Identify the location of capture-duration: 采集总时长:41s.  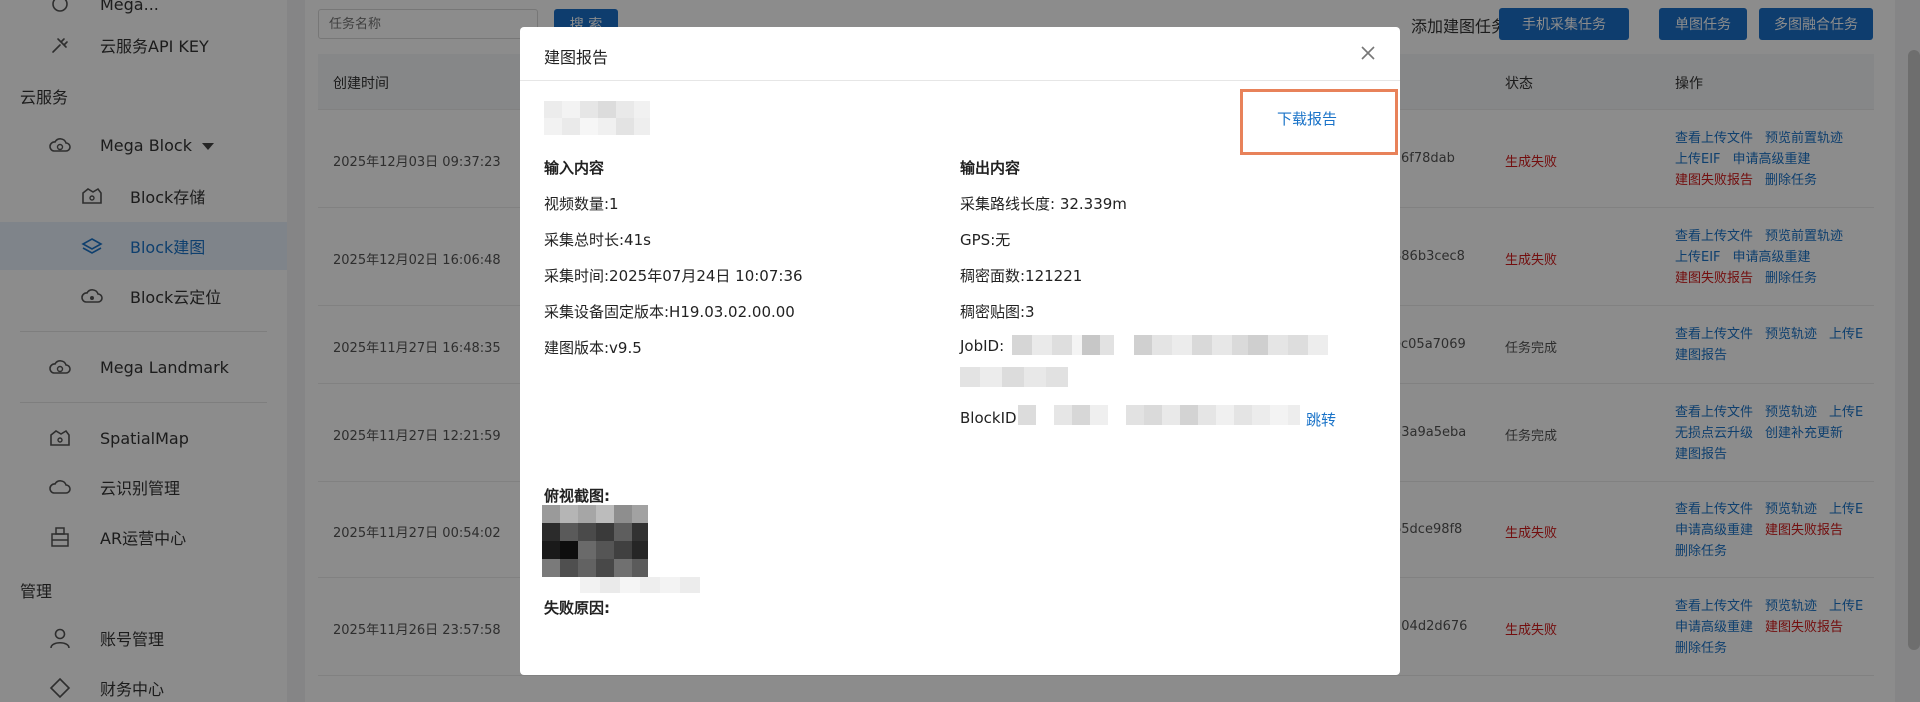
(597, 240).